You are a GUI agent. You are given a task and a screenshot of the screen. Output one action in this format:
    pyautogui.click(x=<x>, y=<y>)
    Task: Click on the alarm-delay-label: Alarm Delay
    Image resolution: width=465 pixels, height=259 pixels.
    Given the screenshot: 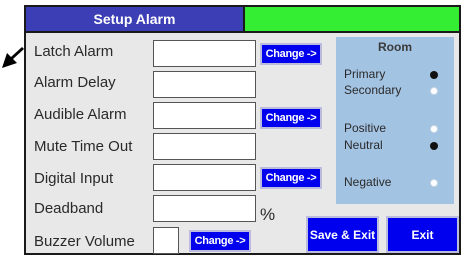 What is the action you would take?
    pyautogui.click(x=75, y=82)
    